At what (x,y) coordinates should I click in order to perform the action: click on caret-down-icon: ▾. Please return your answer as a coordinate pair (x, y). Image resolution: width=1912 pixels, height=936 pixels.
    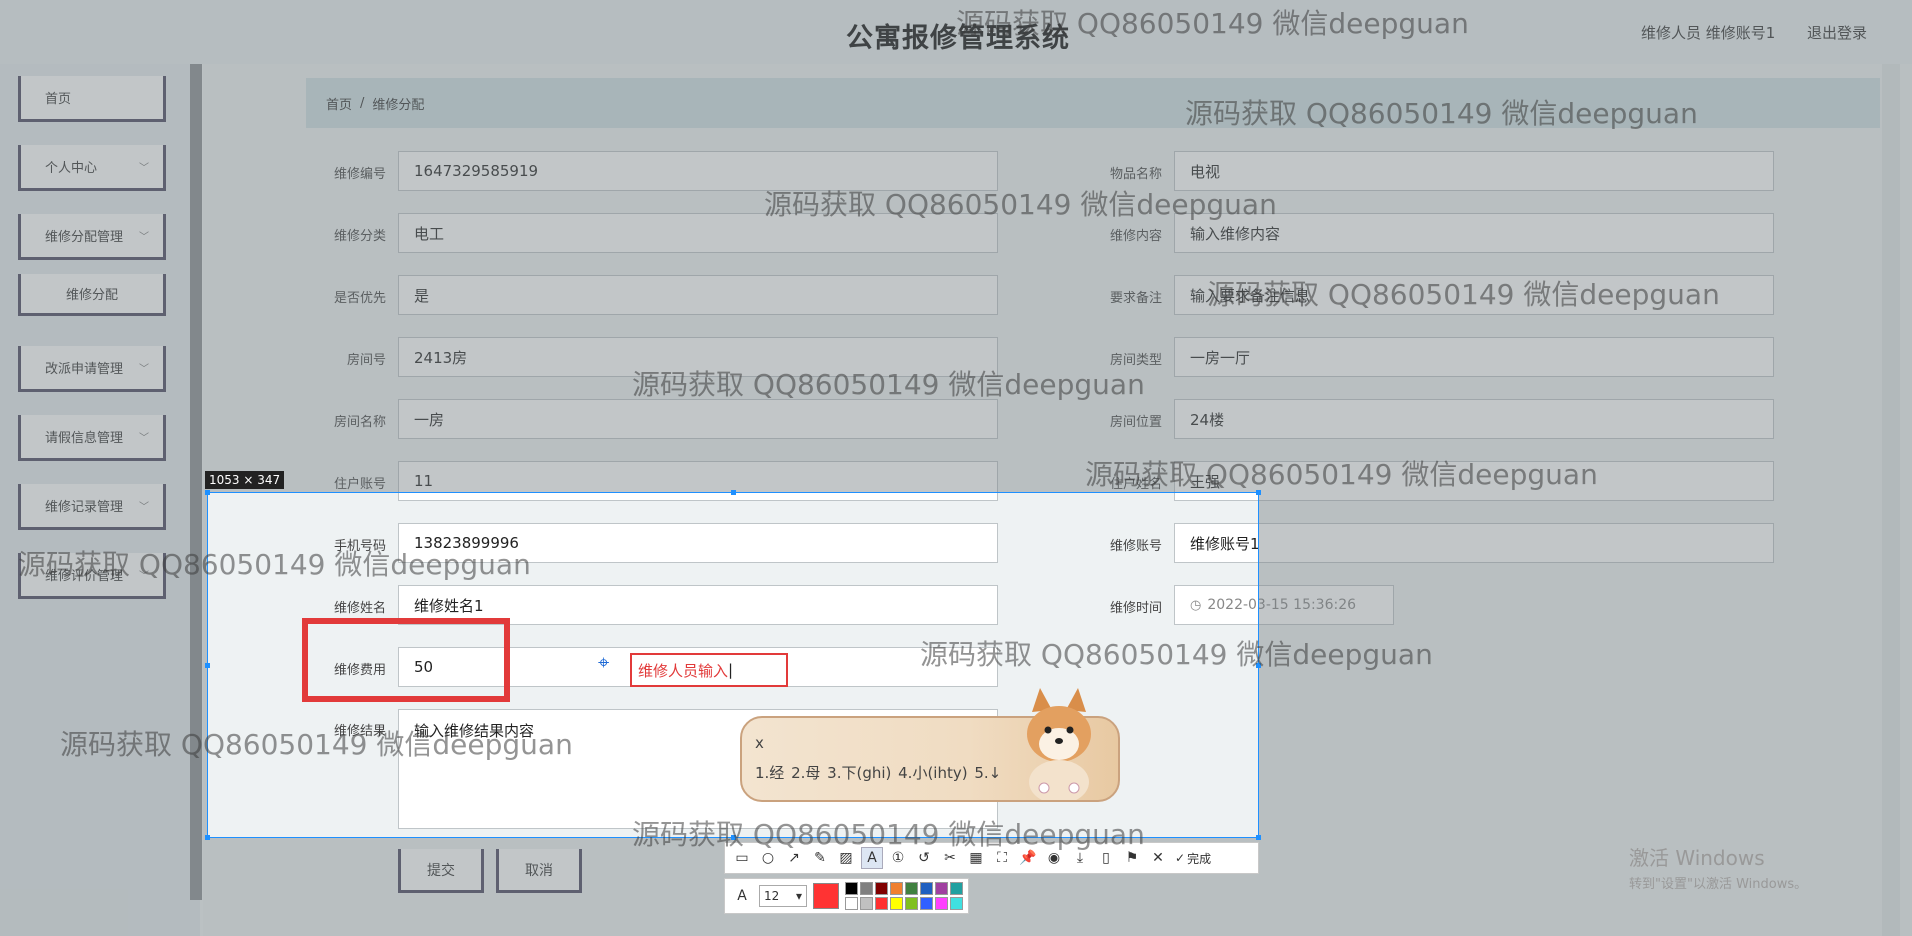
    Looking at the image, I should click on (798, 896).